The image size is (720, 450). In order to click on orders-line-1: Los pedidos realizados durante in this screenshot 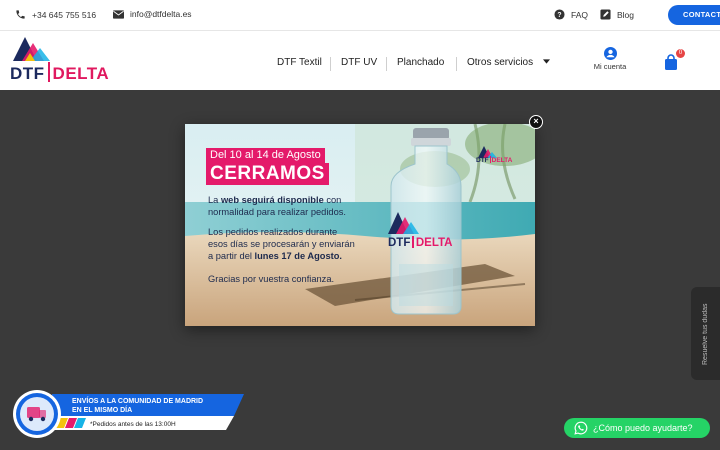, I will do `click(273, 232)`.